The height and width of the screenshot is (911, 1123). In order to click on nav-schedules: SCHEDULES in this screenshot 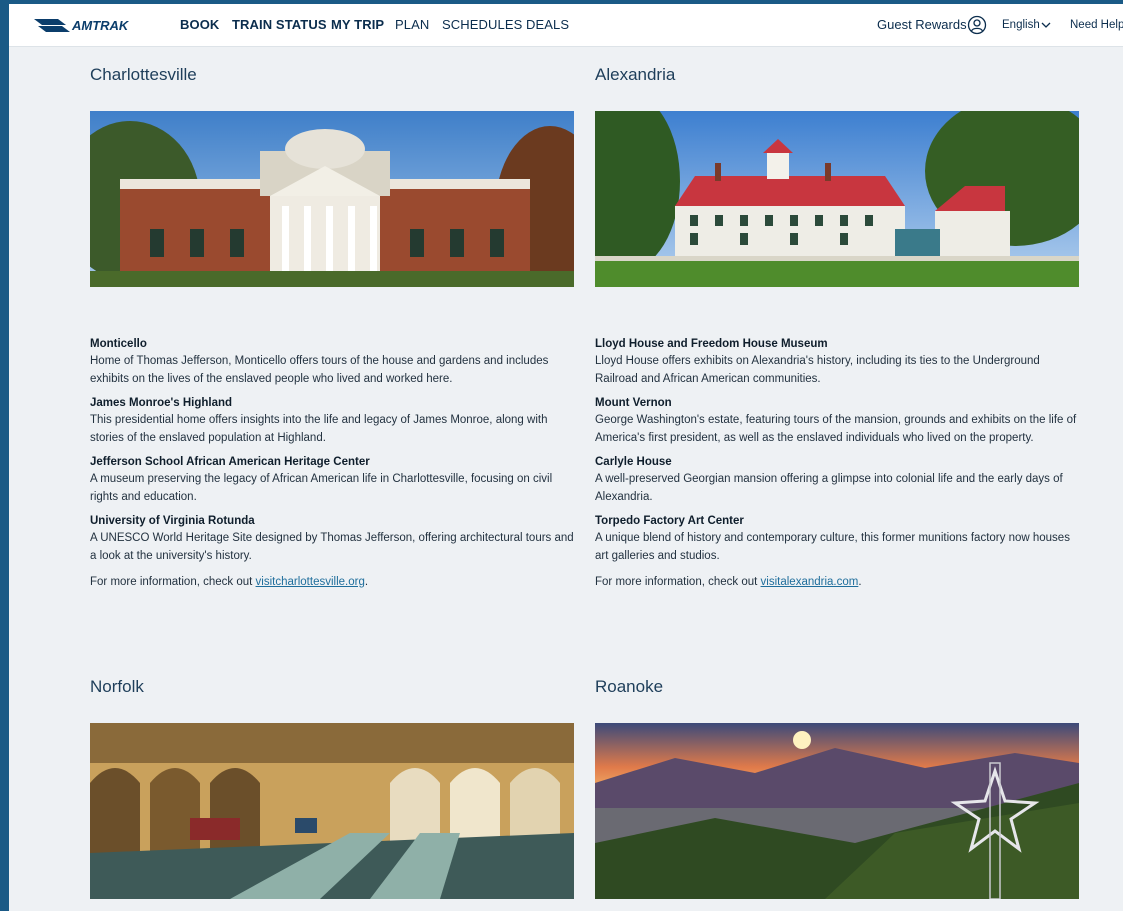, I will do `click(482, 24)`.